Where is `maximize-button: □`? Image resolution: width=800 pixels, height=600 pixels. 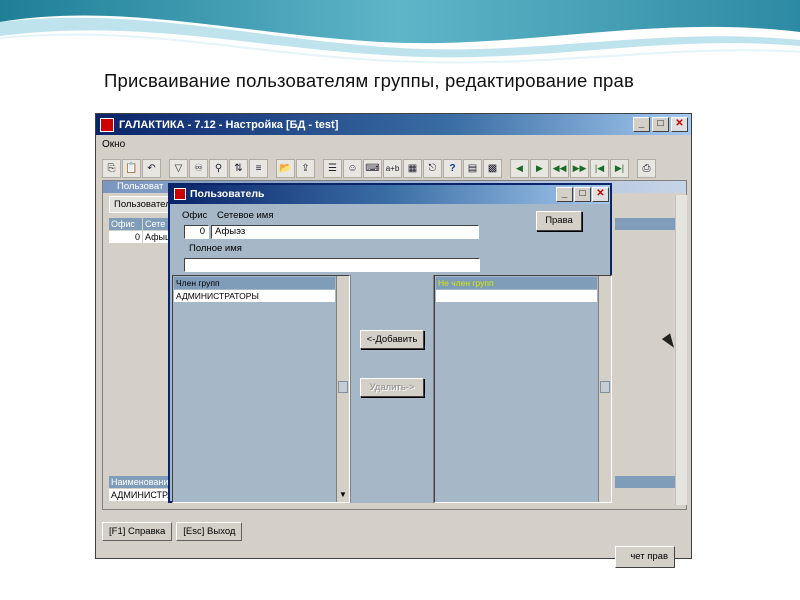 maximize-button: □ is located at coordinates (660, 124).